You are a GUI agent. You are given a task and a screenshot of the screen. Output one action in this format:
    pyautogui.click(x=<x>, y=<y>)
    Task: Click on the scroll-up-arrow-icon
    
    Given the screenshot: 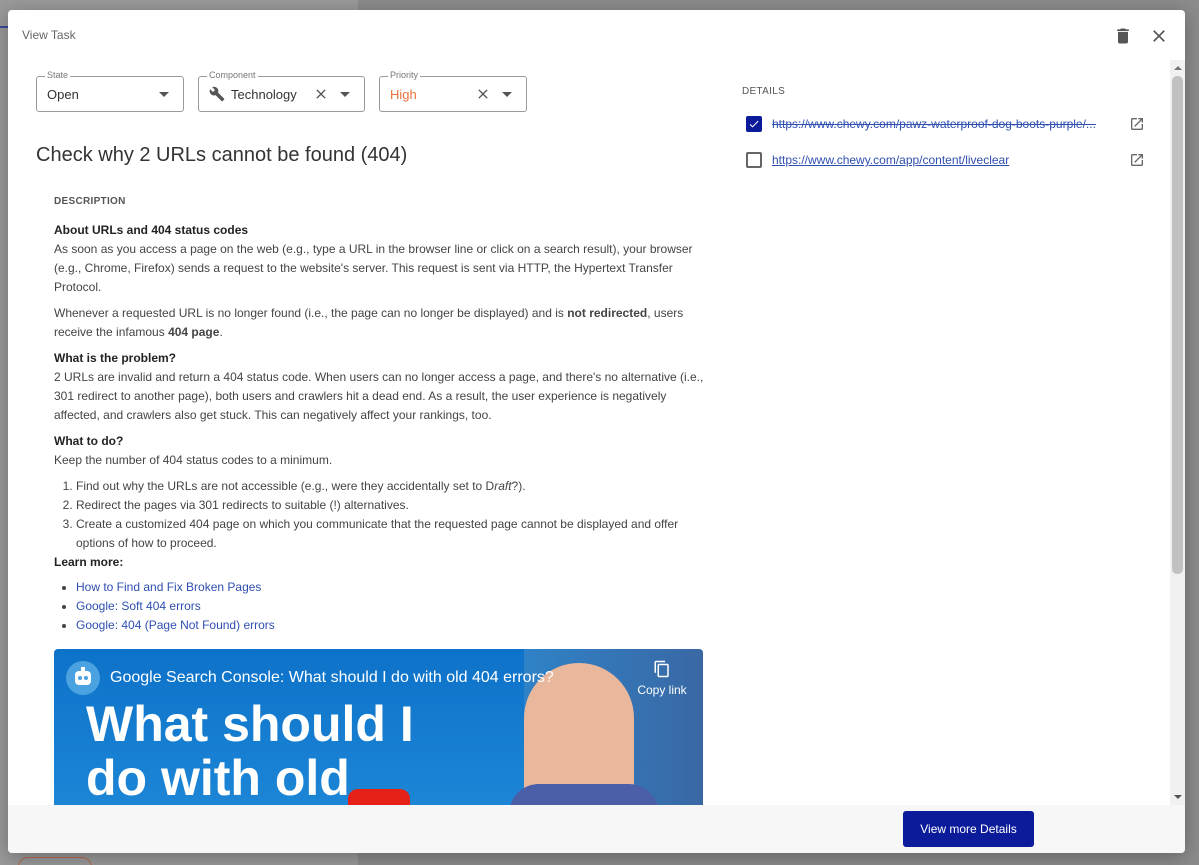 What is the action you would take?
    pyautogui.click(x=1178, y=68)
    